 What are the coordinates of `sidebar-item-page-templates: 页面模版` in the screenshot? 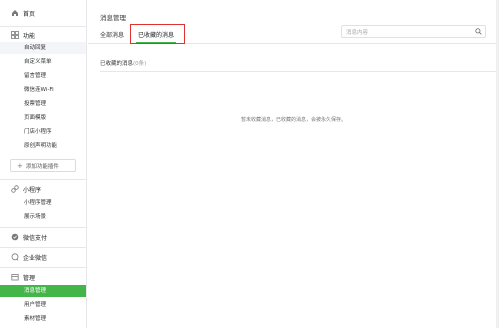 It's located at (43, 118).